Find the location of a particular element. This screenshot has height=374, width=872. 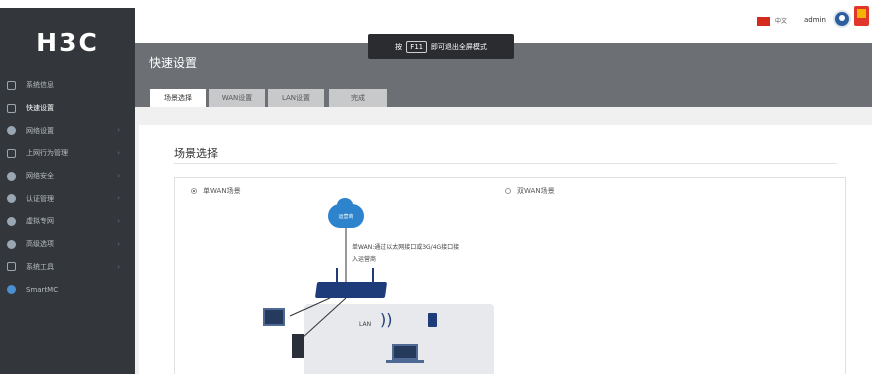

network-icon is located at coordinates (11, 153).